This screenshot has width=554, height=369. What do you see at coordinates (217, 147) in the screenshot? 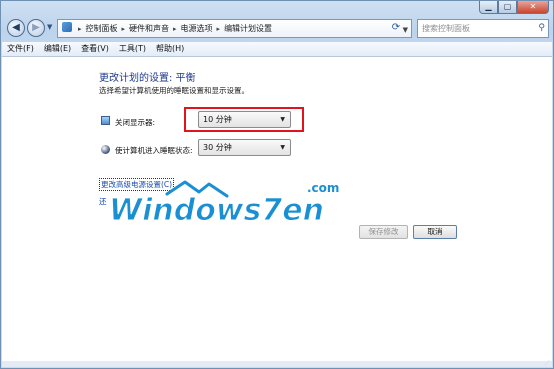
I see `sleep-value: 30 分钟` at bounding box center [217, 147].